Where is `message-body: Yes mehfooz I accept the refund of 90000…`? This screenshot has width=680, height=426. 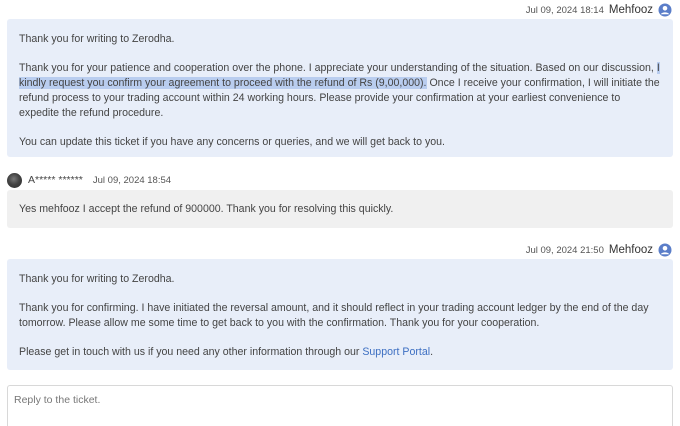 message-body: Yes mehfooz I accept the refund of 90000… is located at coordinates (206, 209).